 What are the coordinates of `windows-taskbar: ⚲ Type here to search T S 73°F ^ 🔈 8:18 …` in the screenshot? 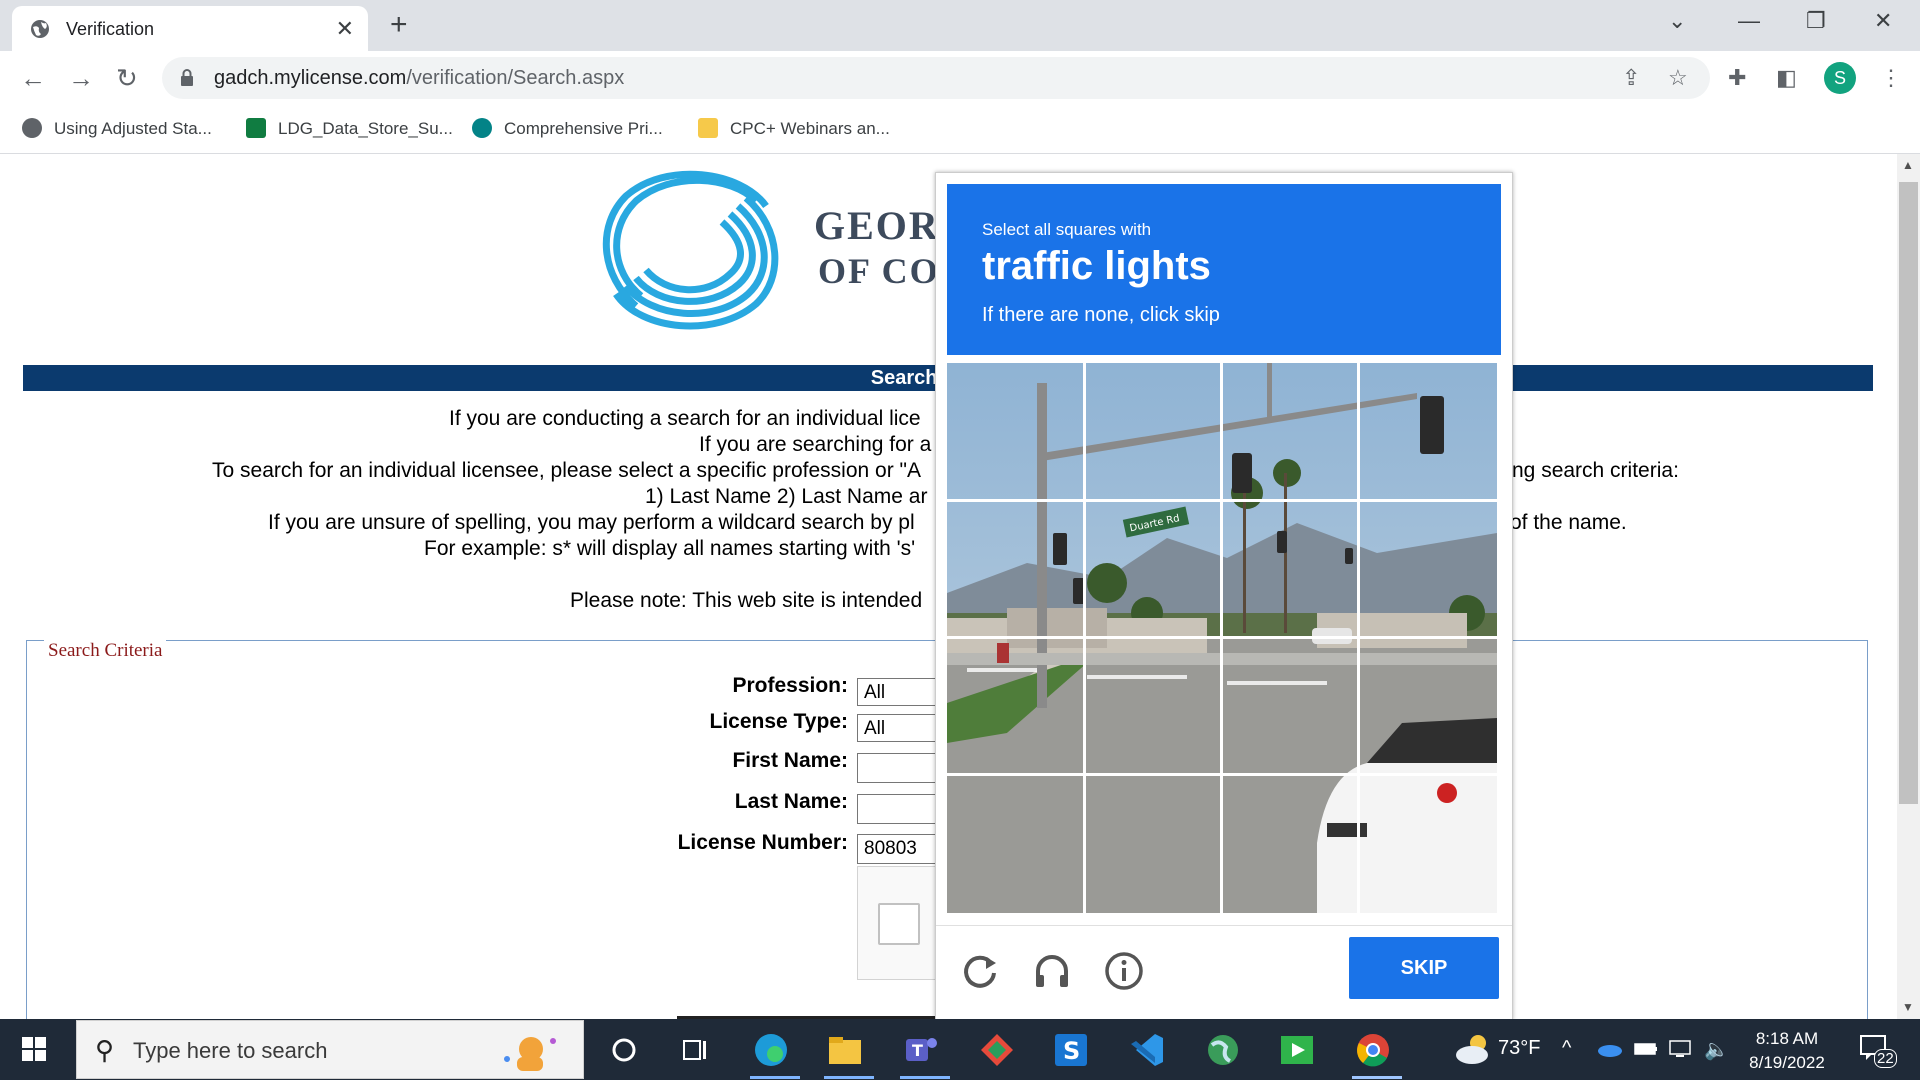 It's located at (960, 1049).